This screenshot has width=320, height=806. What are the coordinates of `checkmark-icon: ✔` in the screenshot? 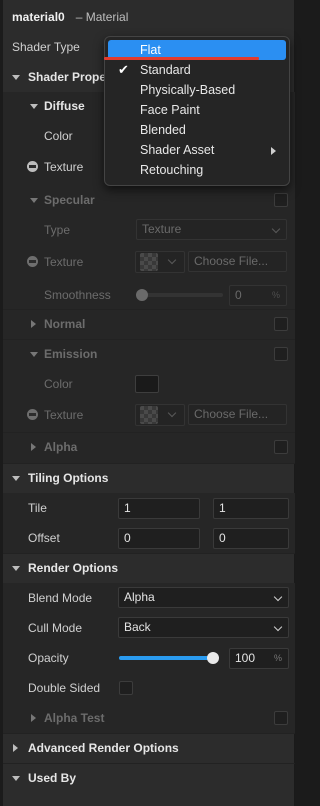 It's located at (123, 69).